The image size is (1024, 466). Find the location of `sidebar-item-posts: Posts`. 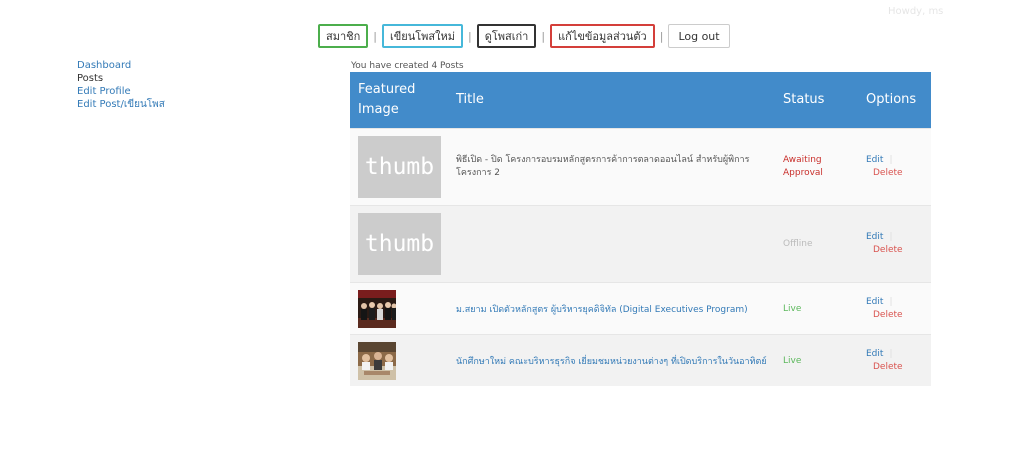

sidebar-item-posts: Posts is located at coordinates (121, 78).